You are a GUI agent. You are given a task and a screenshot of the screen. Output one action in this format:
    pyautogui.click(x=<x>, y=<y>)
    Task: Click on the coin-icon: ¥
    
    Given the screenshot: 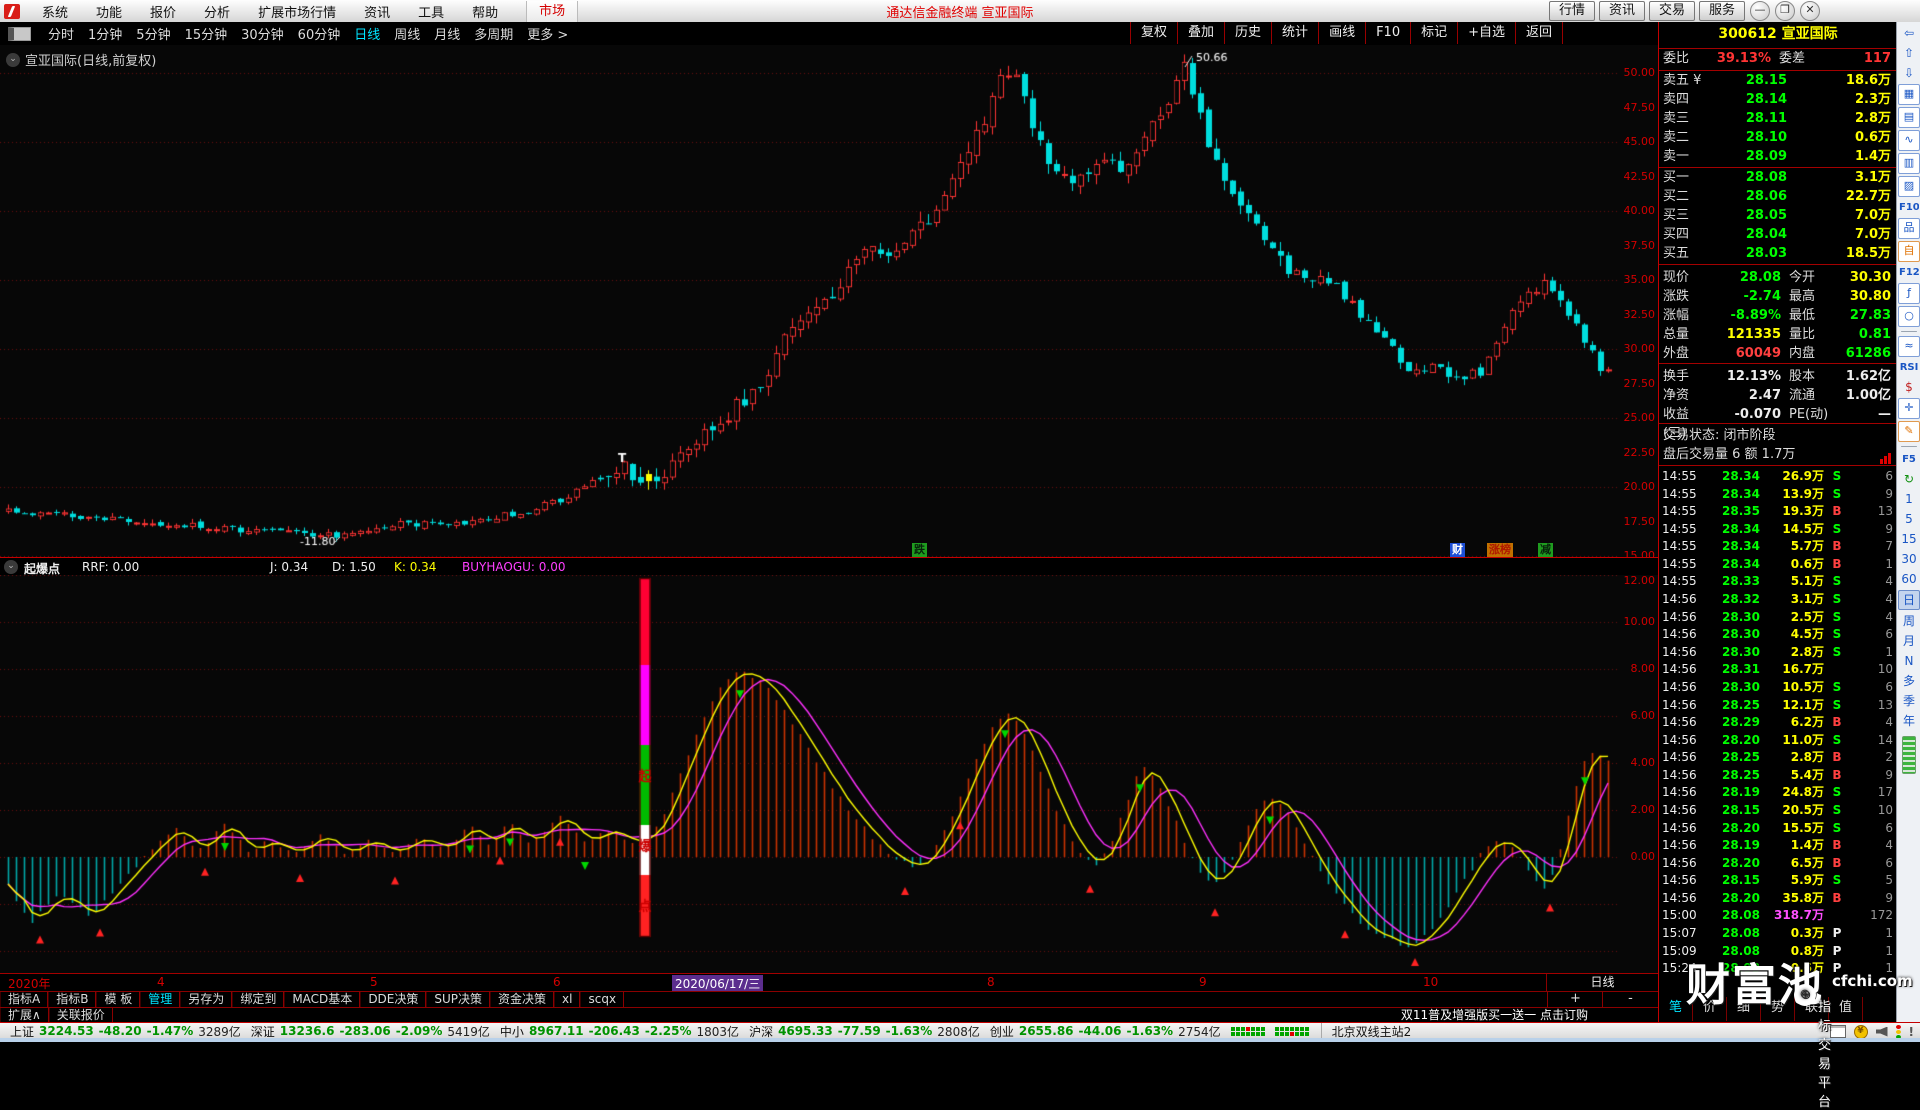 What is the action you would take?
    pyautogui.click(x=1860, y=1031)
    